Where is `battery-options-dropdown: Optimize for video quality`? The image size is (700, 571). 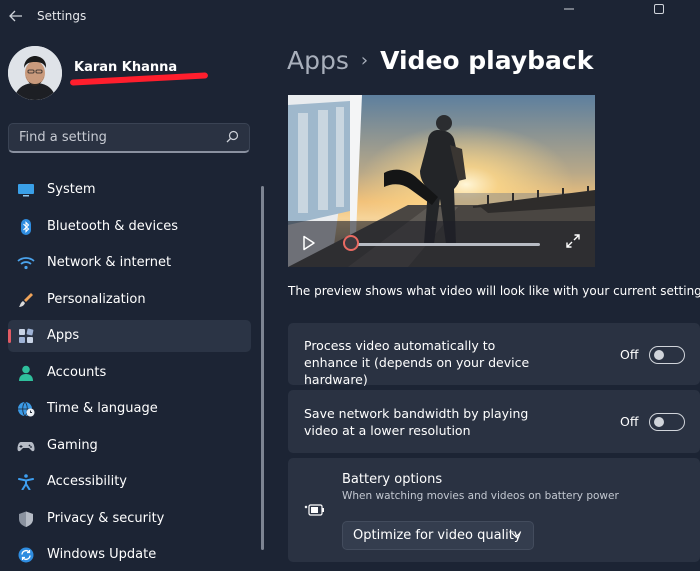 battery-options-dropdown: Optimize for video quality is located at coordinates (438, 535).